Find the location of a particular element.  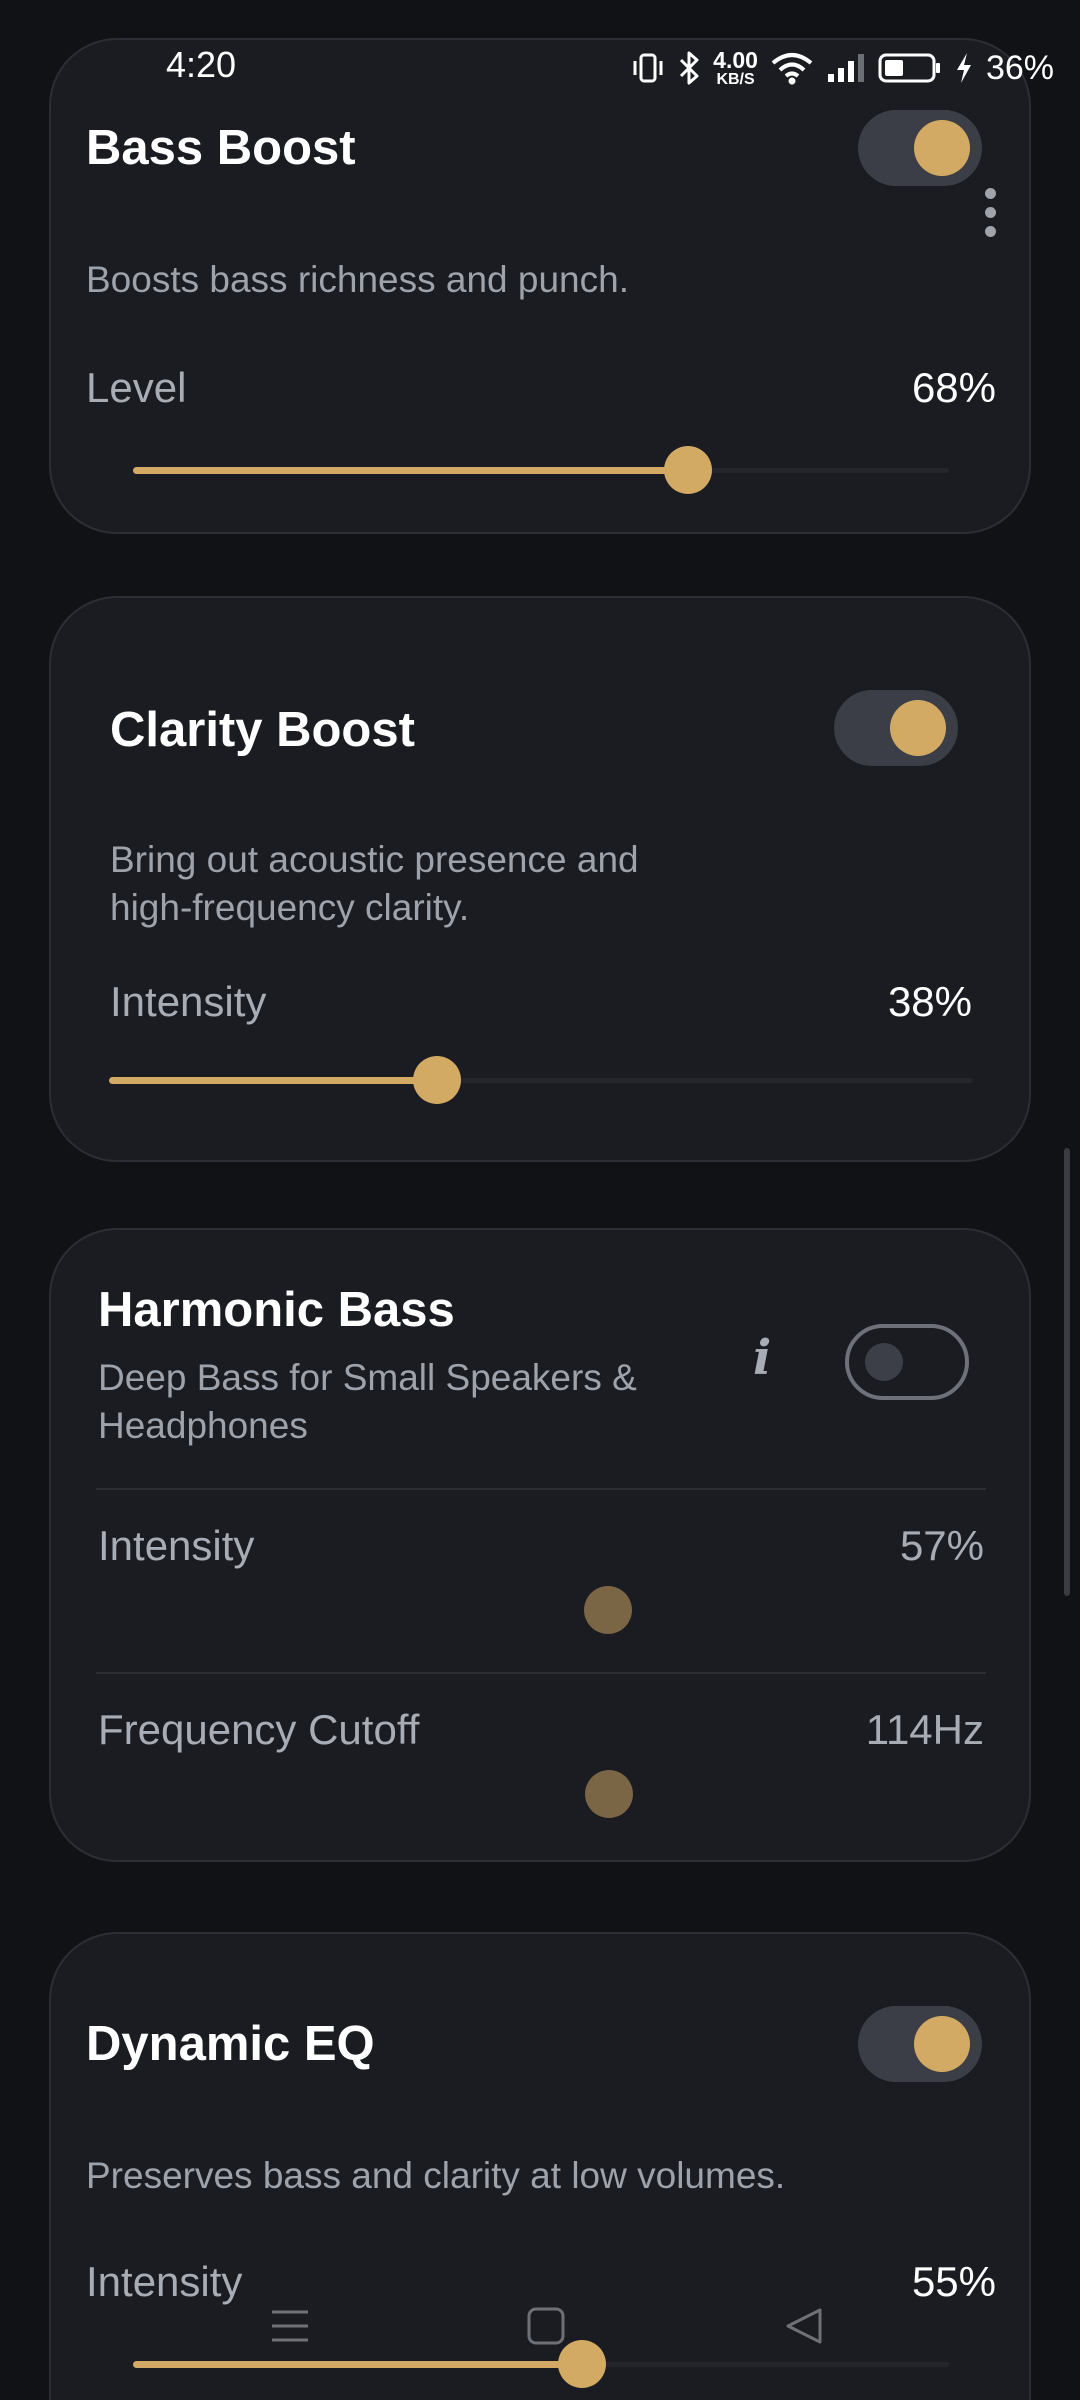

clarity-boost-intensity-label: Intensity is located at coordinates (188, 1001).